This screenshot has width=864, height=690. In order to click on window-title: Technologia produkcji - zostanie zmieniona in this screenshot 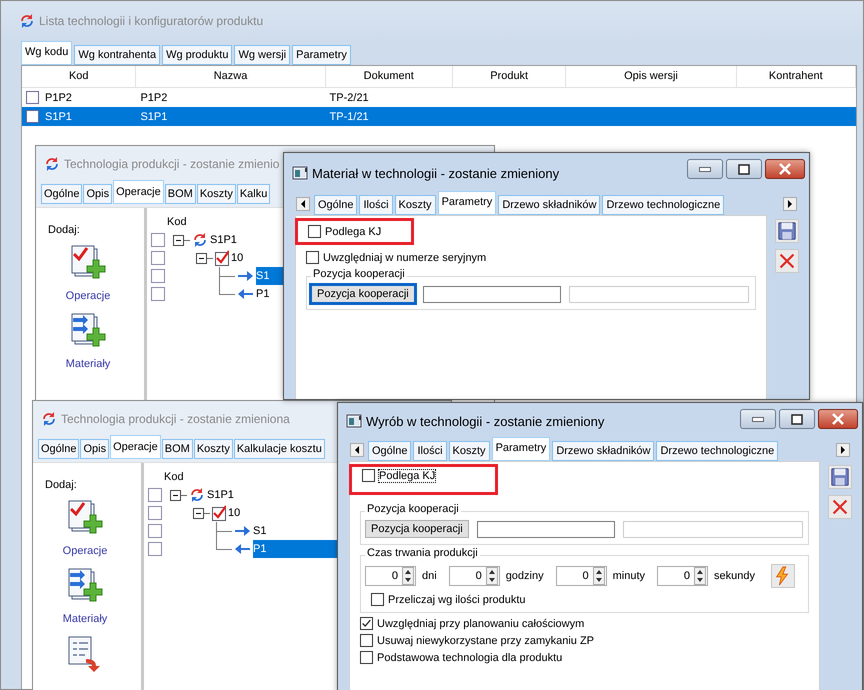, I will do `click(175, 419)`.